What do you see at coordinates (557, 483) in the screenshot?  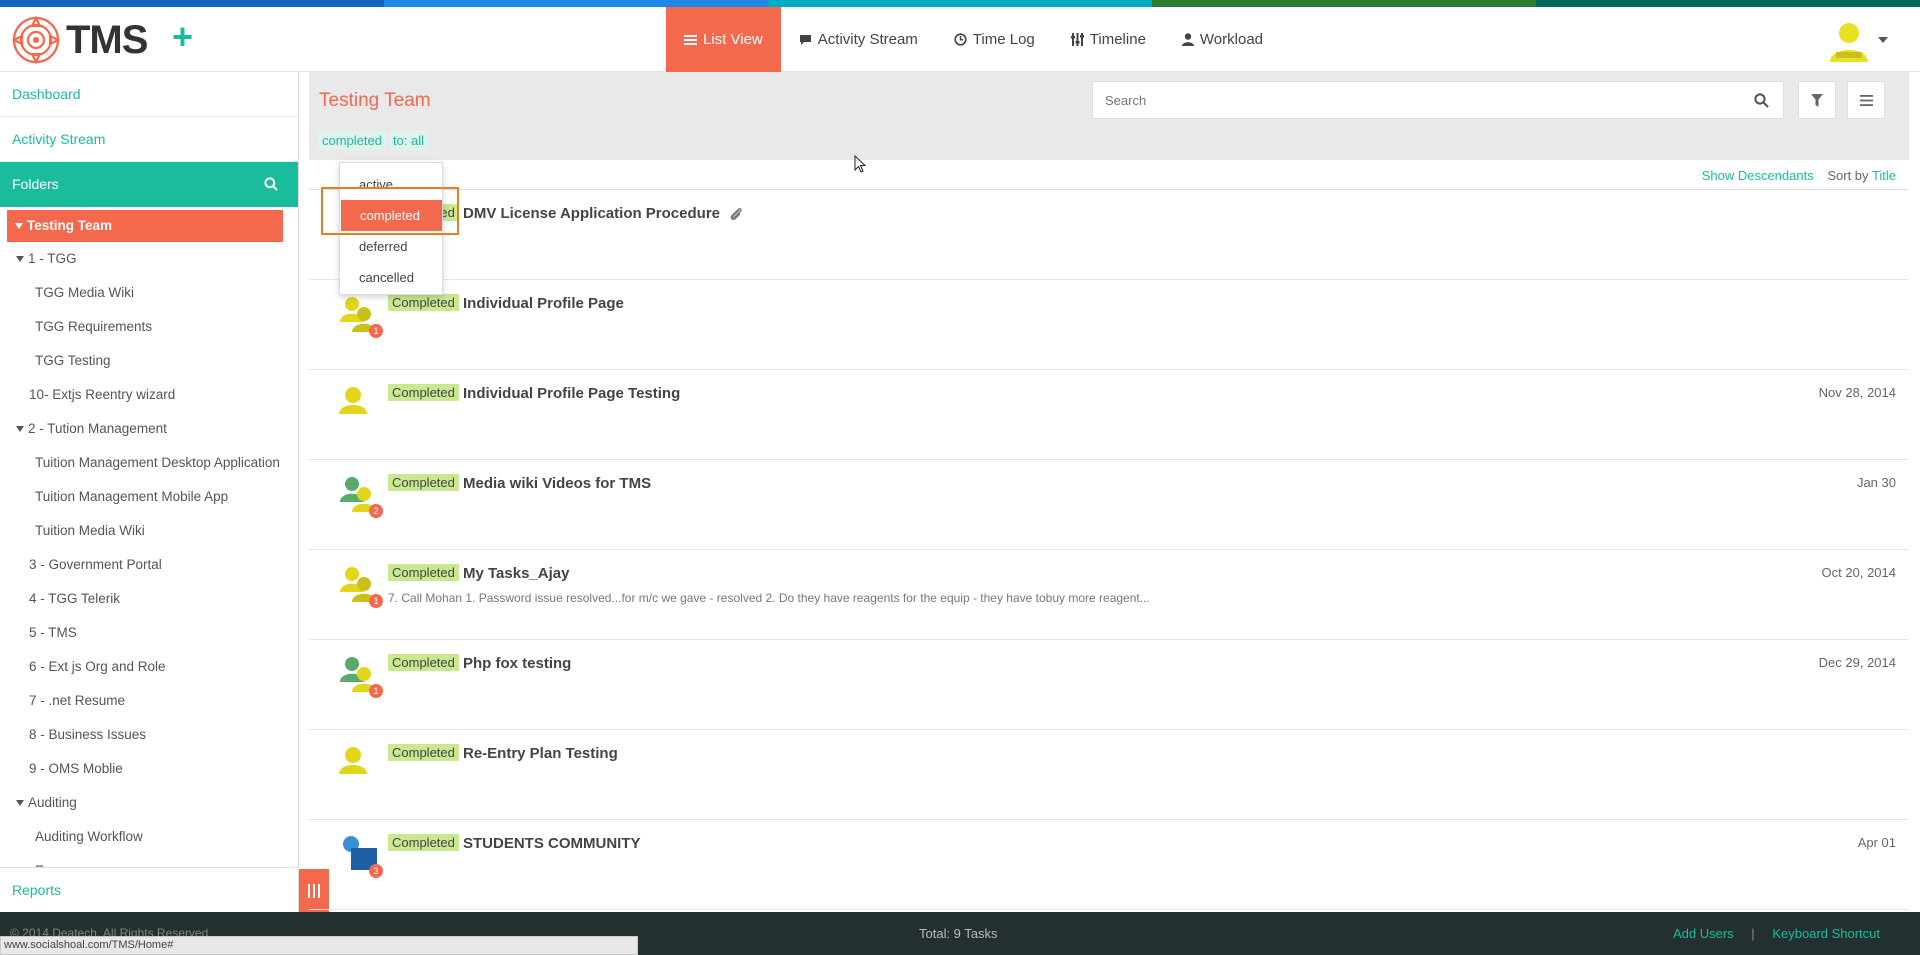 I see `task-title: Media wiki Videos for TMS` at bounding box center [557, 483].